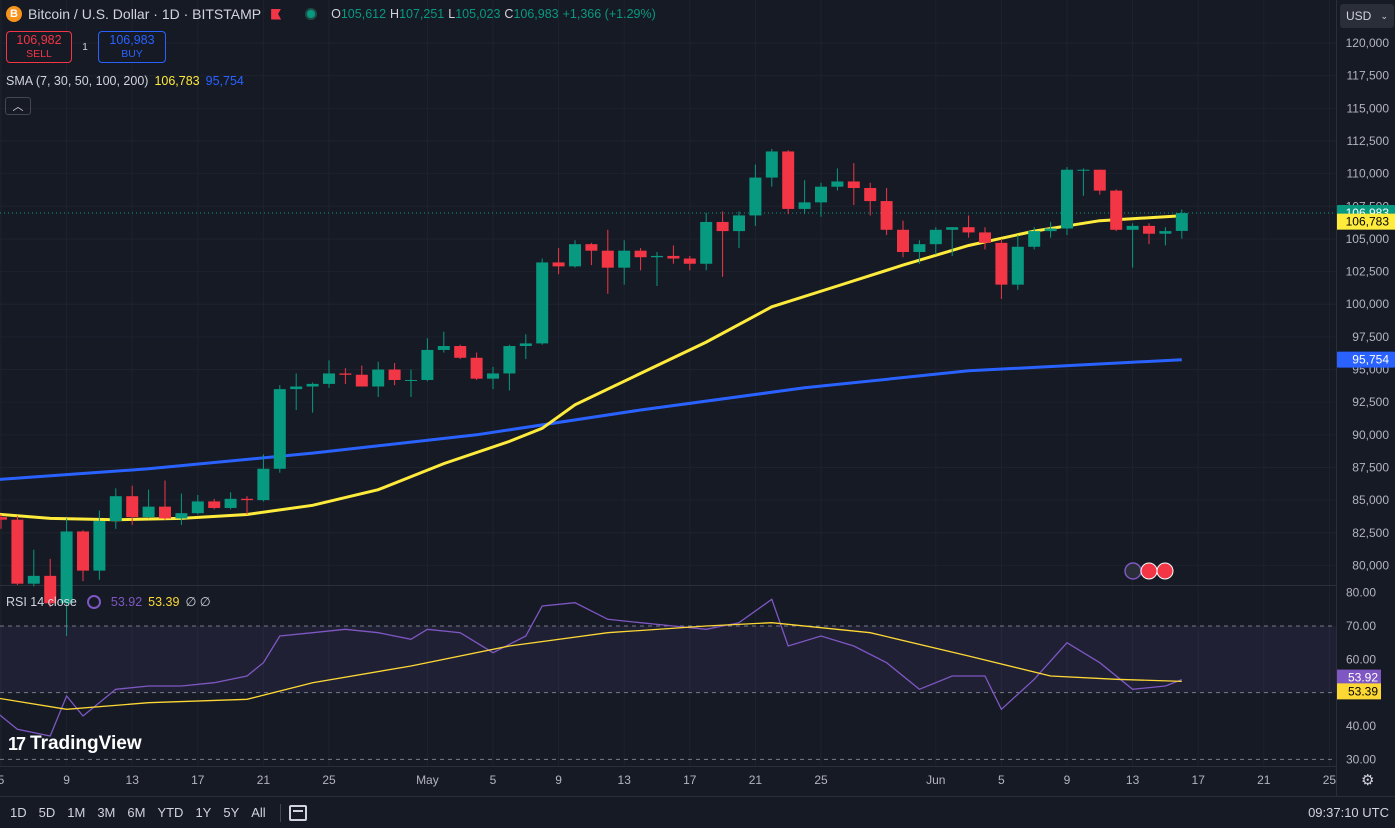 The height and width of the screenshot is (828, 1395). What do you see at coordinates (106, 812) in the screenshot?
I see `range-3m: 3M` at bounding box center [106, 812].